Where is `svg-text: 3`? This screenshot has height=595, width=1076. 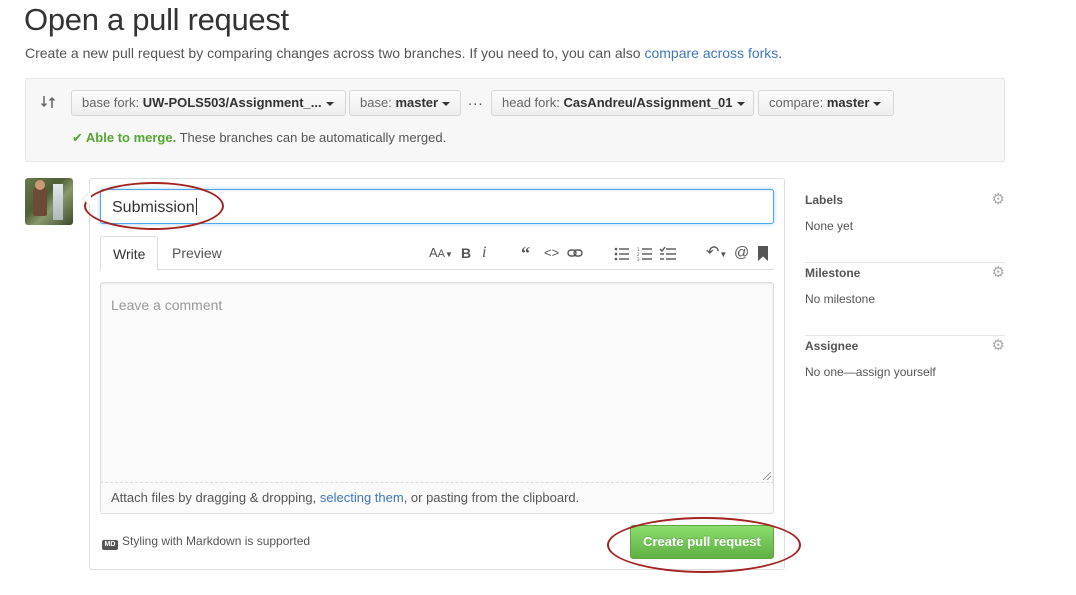
svg-text: 3 is located at coordinates (638, 259).